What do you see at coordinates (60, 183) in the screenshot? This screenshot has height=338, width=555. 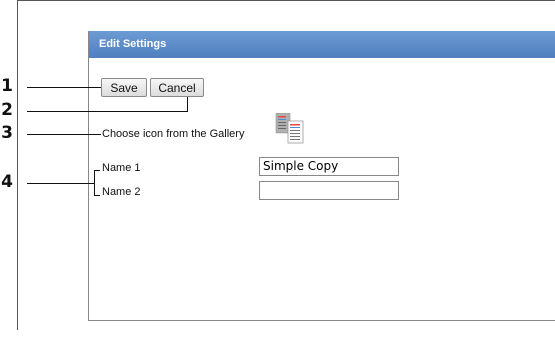 I see `callout-4-leader-h` at bounding box center [60, 183].